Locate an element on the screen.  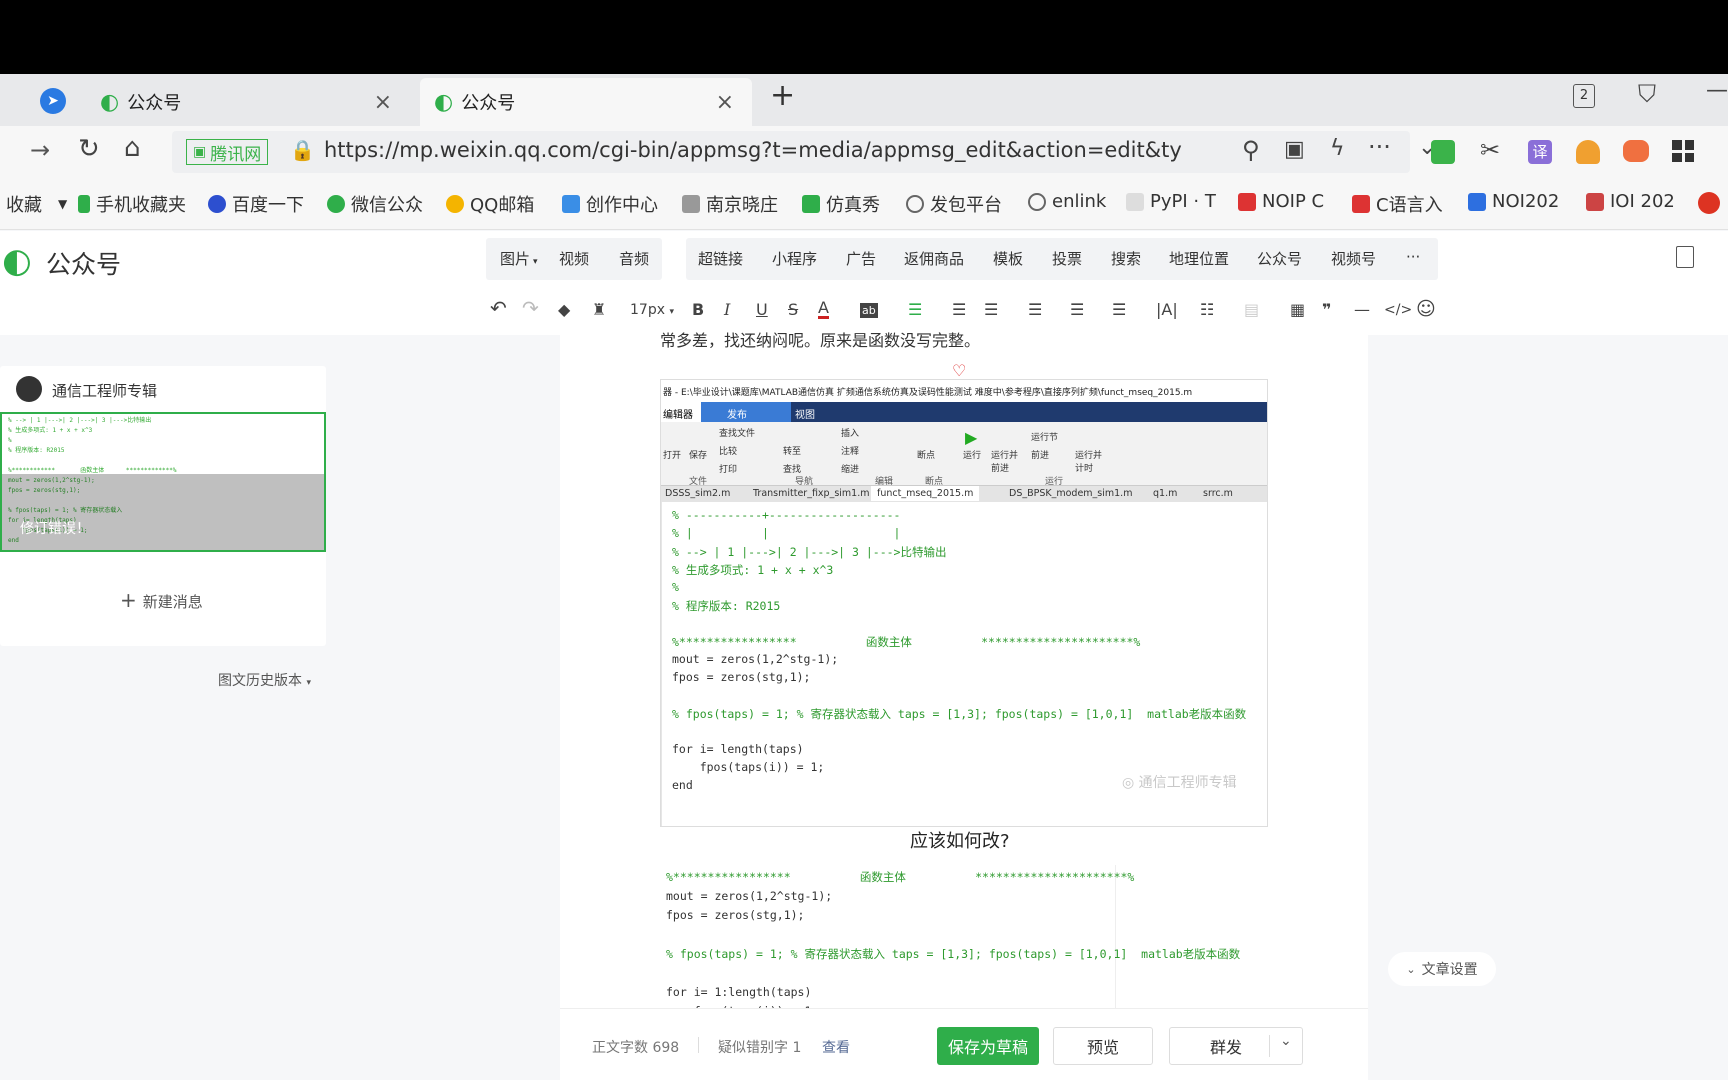
bold-icon: B is located at coordinates (698, 309).